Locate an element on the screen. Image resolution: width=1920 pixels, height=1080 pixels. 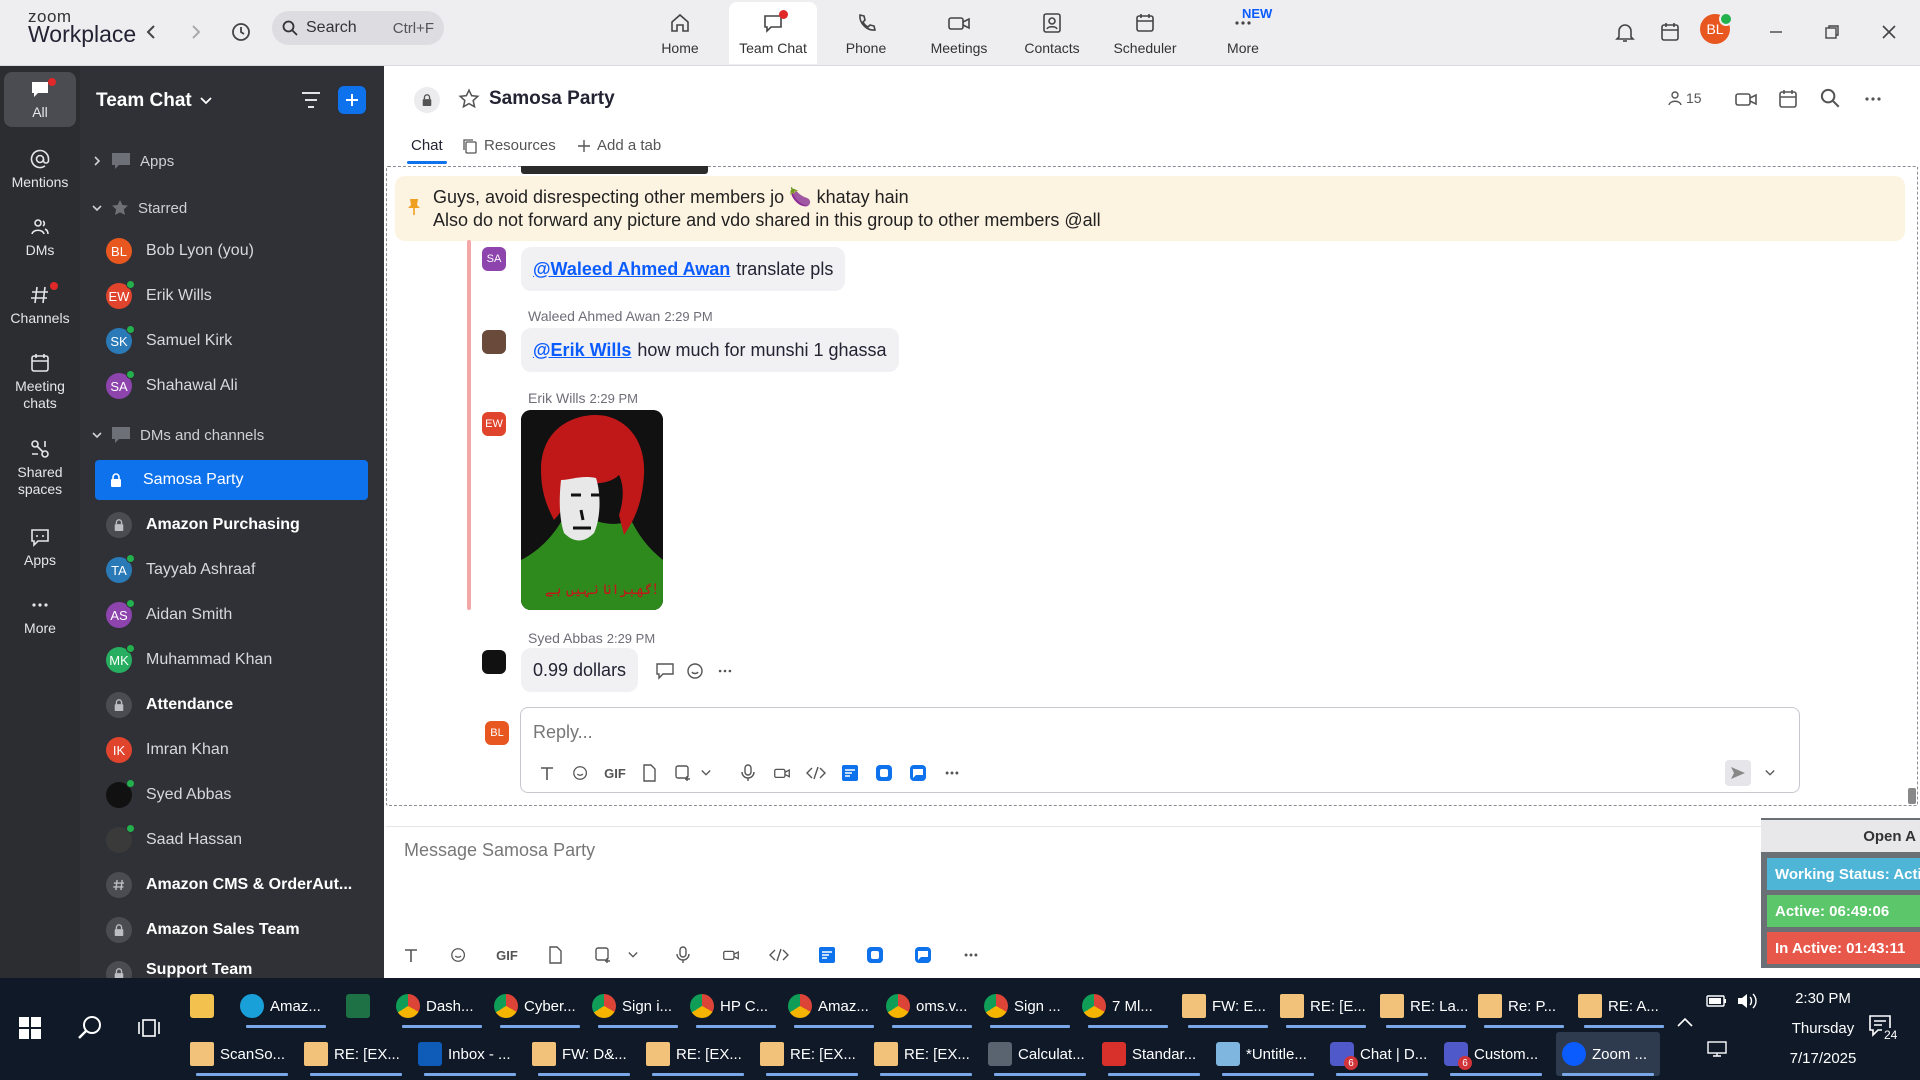
nav-contacts: Contacts is located at coordinates (1052, 33).